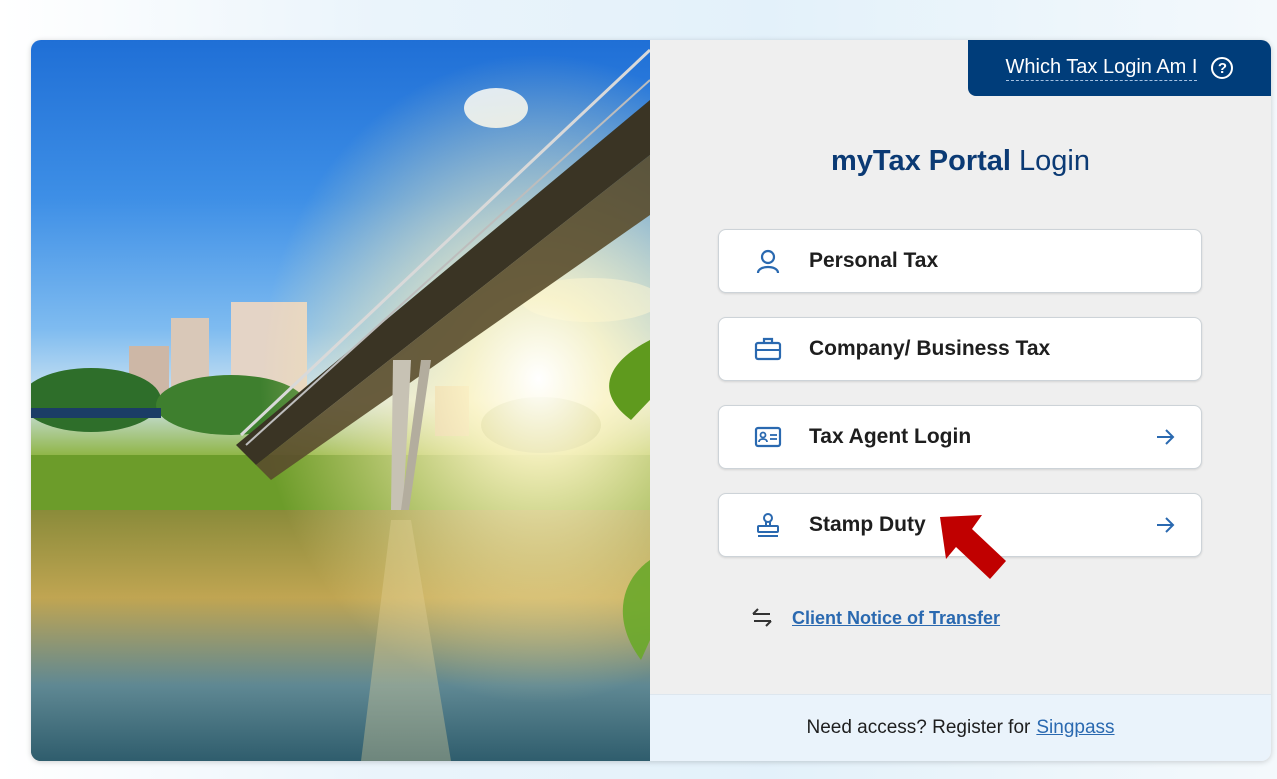  I want to click on client-notice-transfer: Client Notice of Transfer, so click(875, 618).